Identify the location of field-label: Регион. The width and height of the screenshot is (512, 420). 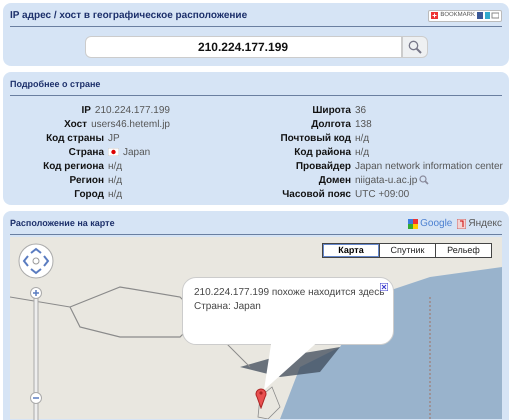
(86, 181).